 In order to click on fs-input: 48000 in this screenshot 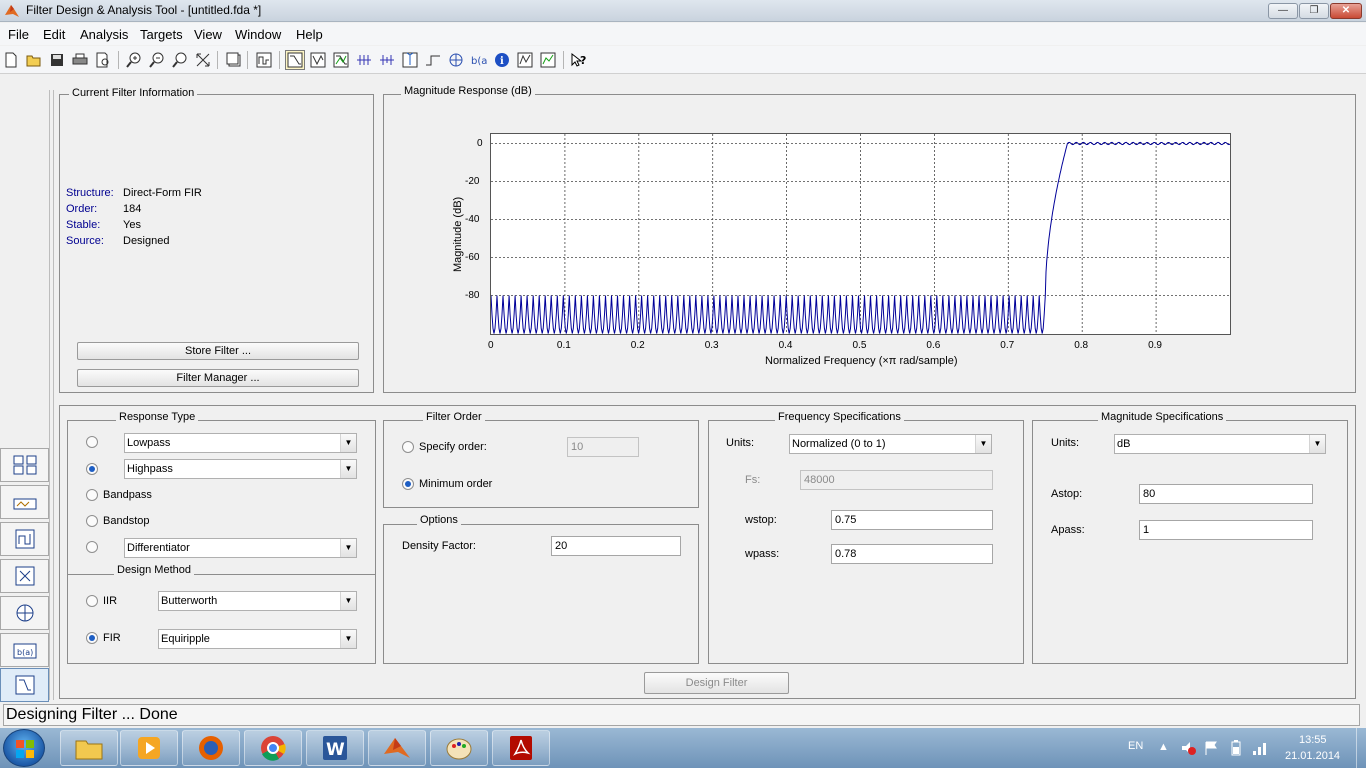, I will do `click(896, 480)`.